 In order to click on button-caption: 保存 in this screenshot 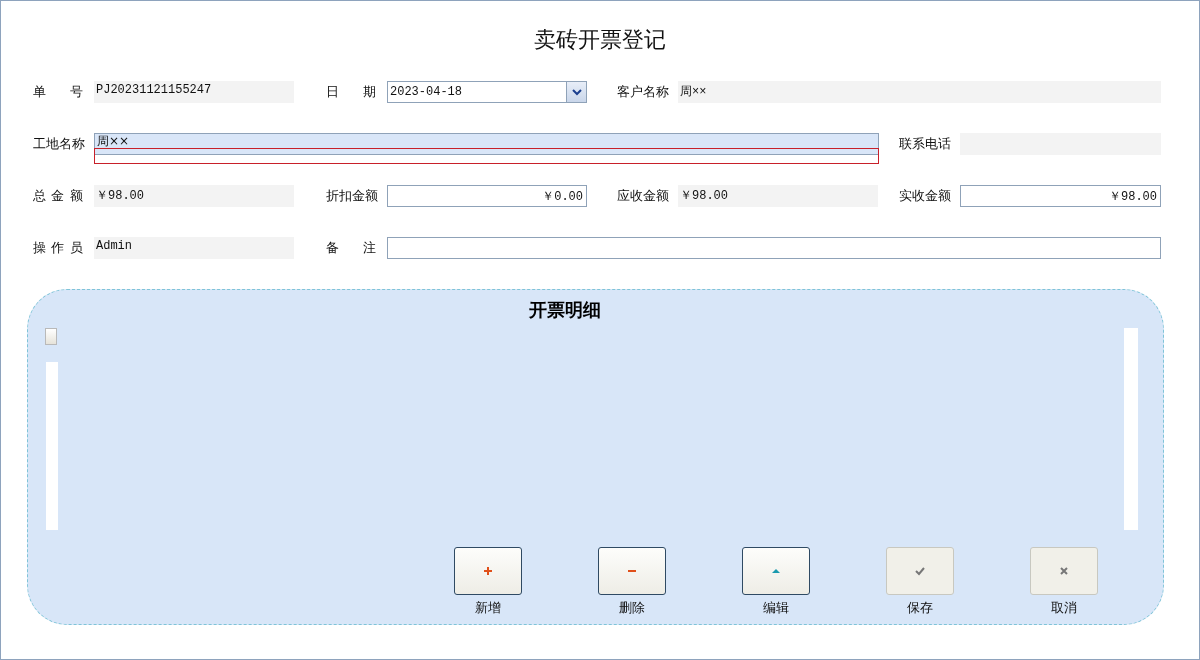, I will do `click(920, 608)`.